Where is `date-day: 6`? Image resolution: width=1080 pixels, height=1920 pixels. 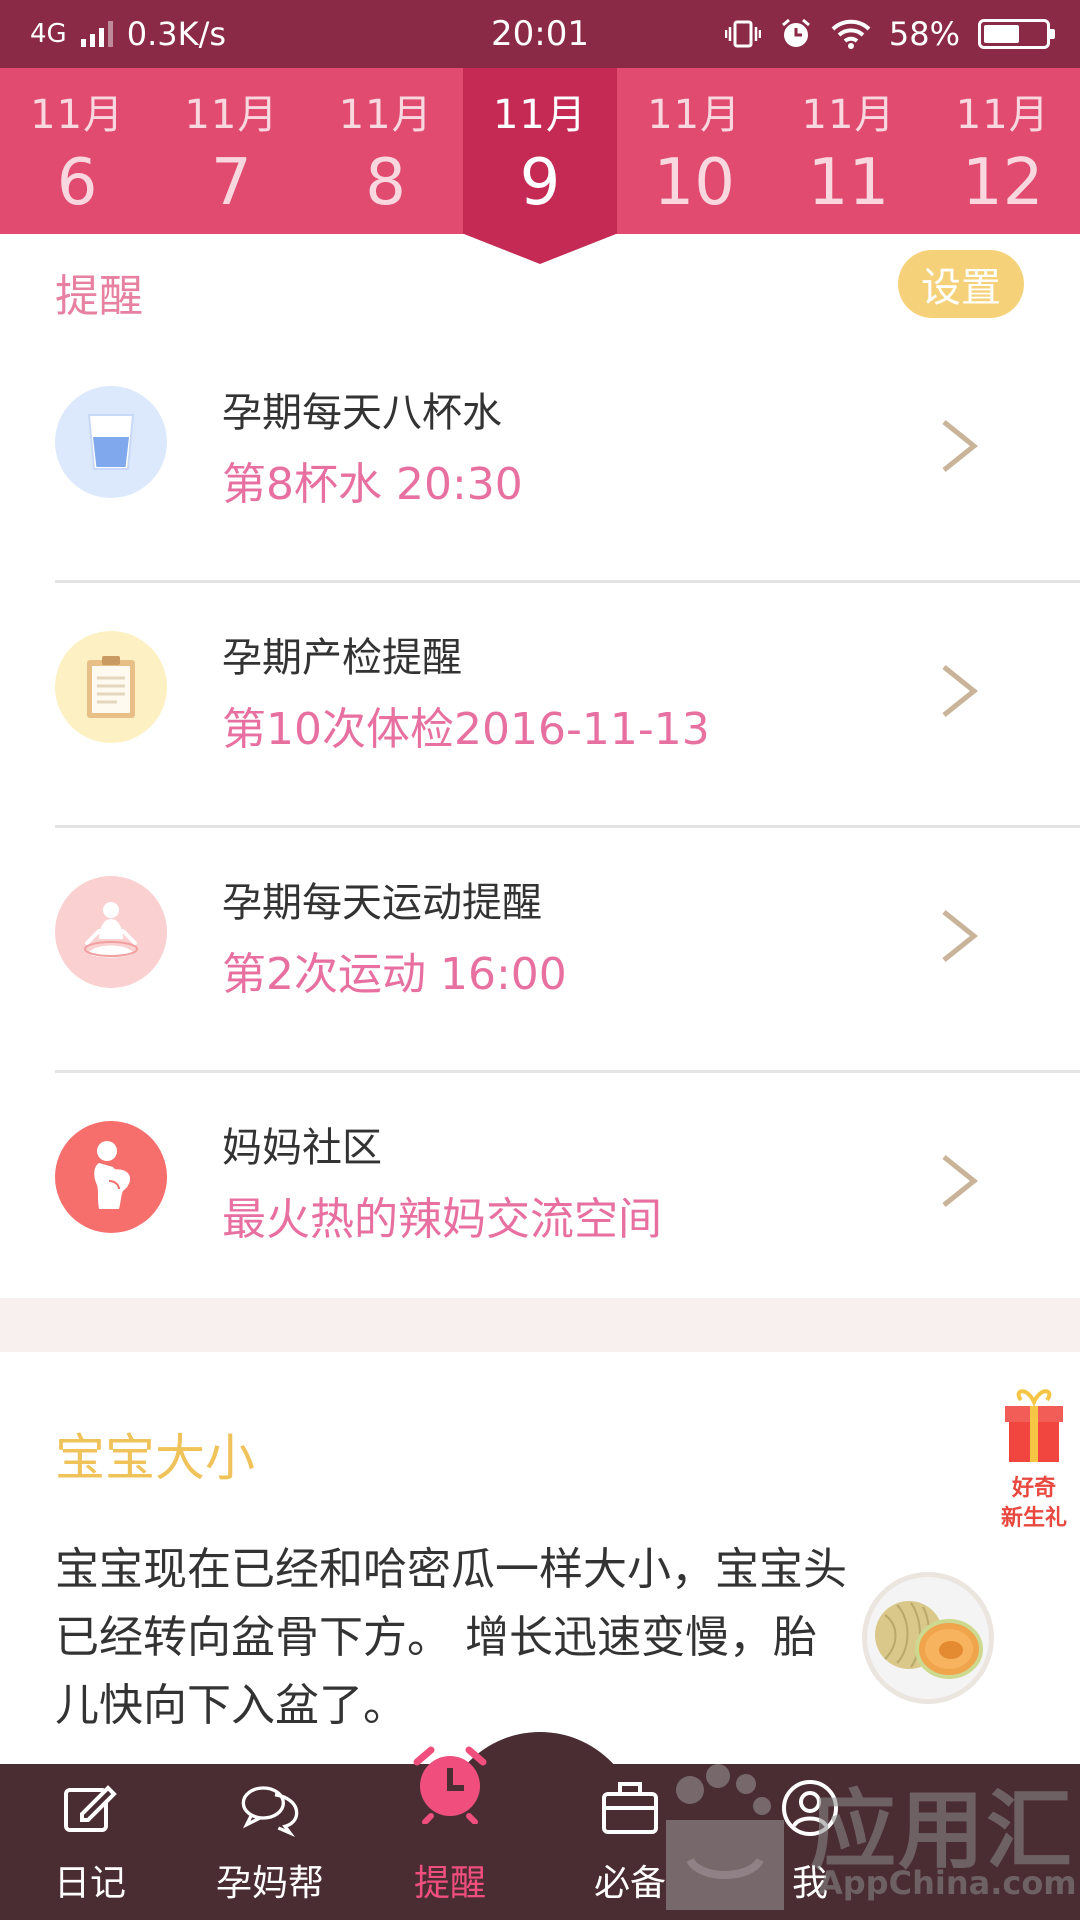 date-day: 6 is located at coordinates (77, 183).